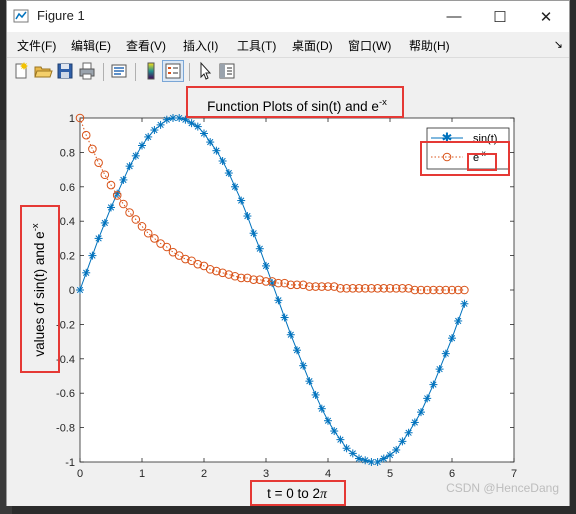 This screenshot has width=576, height=514. What do you see at coordinates (142, 474) in the screenshot?
I see `x-tick-label: 1` at bounding box center [142, 474].